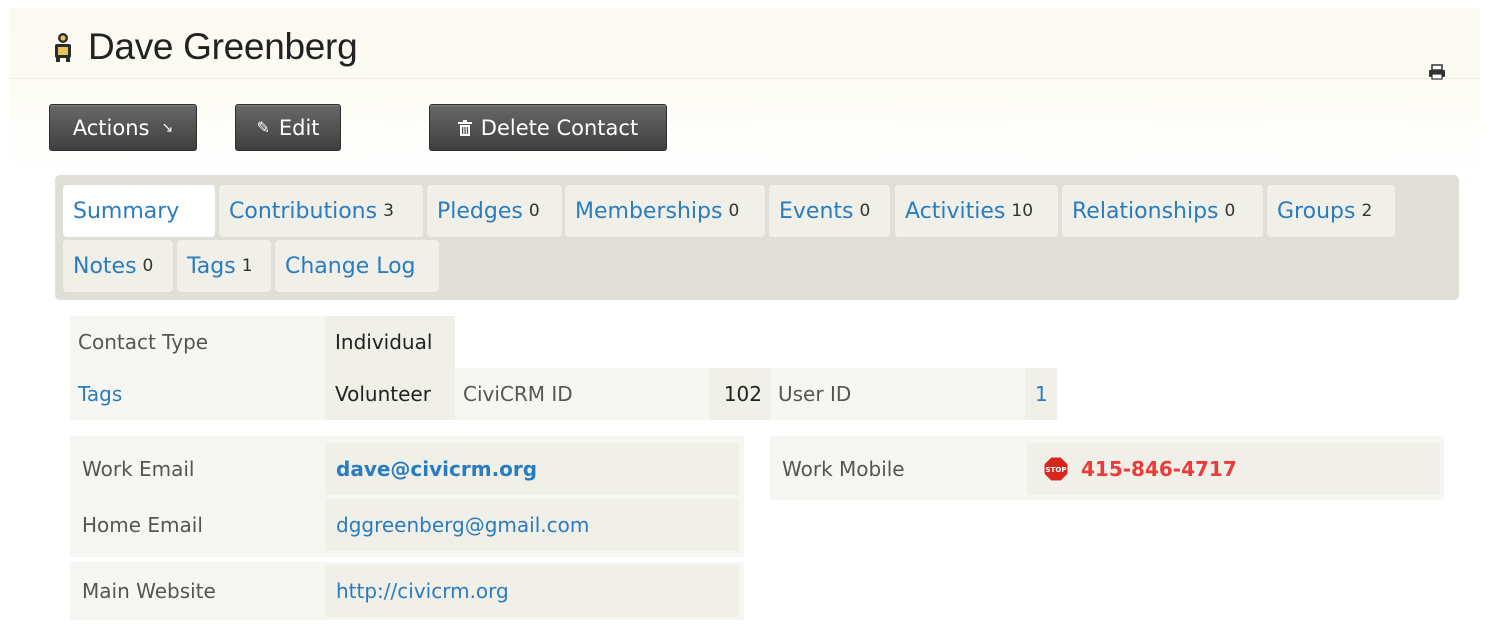 The height and width of the screenshot is (626, 1493). What do you see at coordinates (745, 78) in the screenshot?
I see `header-rule` at bounding box center [745, 78].